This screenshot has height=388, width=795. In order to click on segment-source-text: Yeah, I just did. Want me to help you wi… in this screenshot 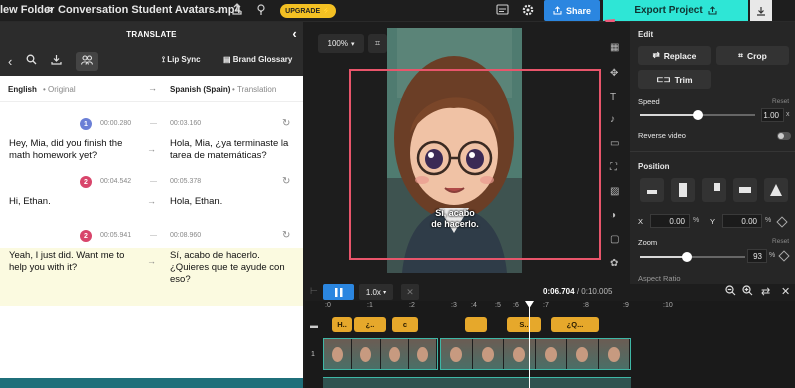, I will do `click(74, 262)`.